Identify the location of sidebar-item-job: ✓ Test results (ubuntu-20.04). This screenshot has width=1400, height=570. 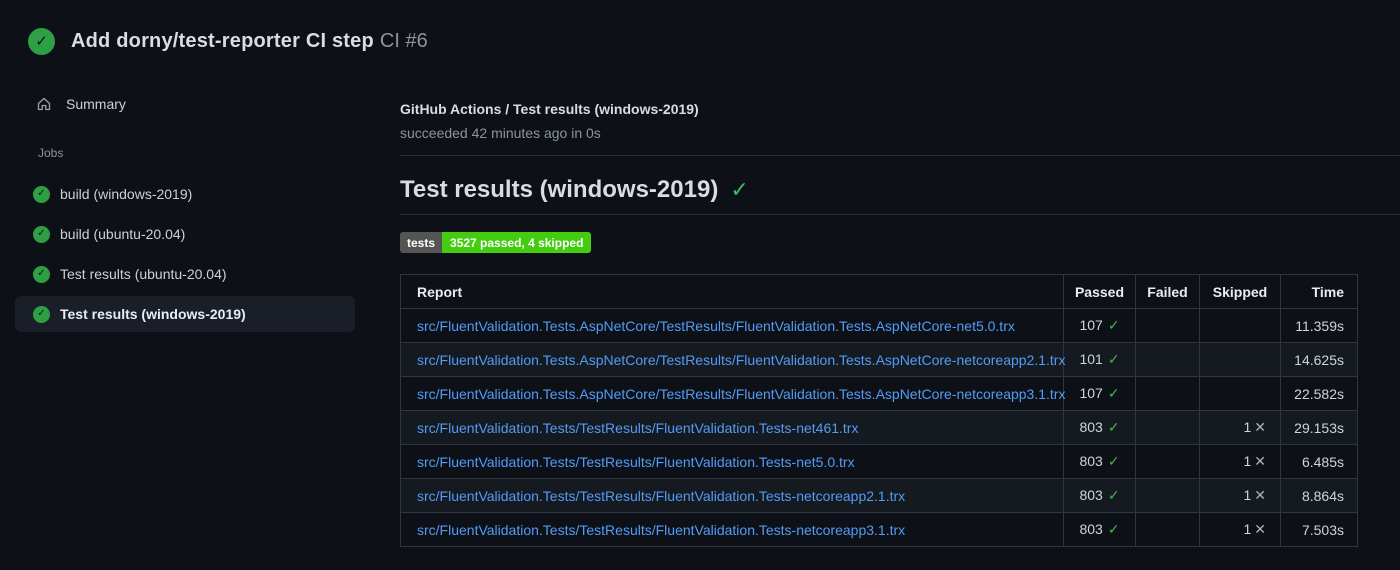
(185, 274).